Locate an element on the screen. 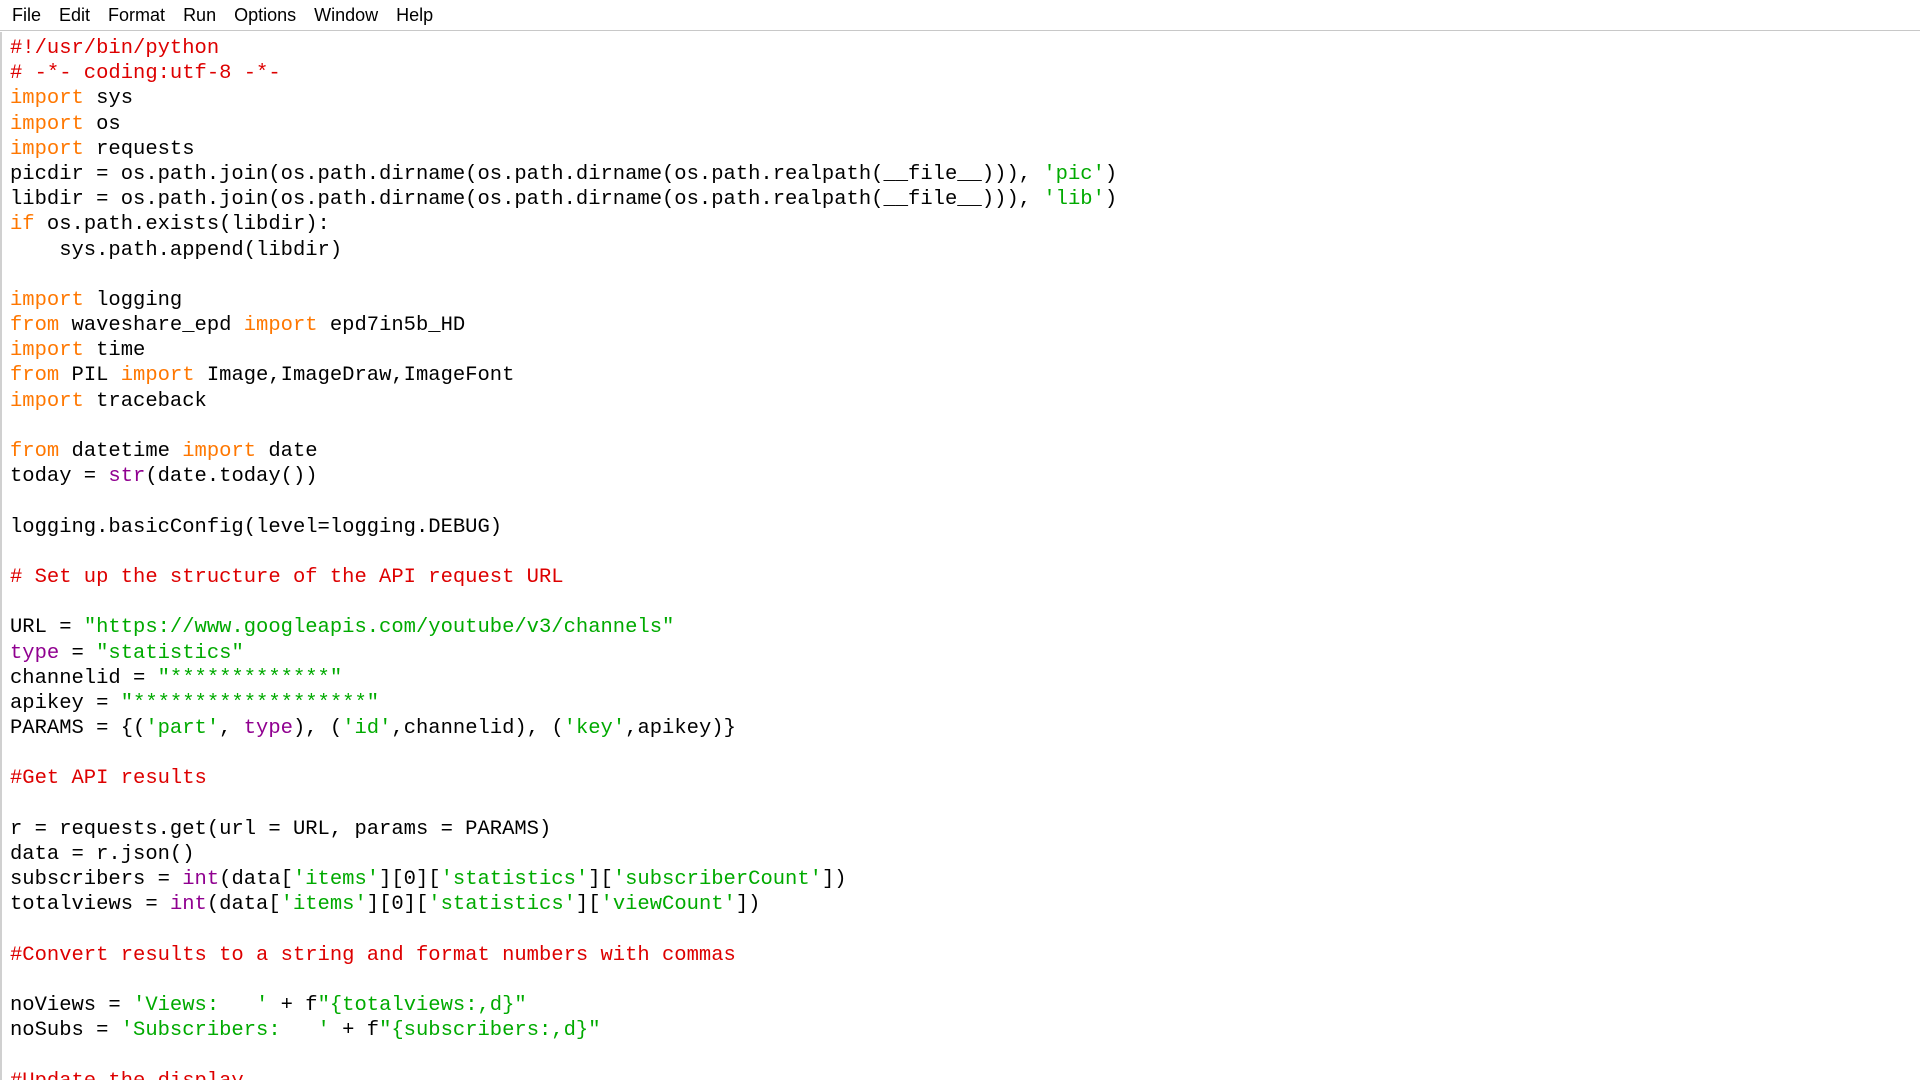  code-token: ,apikey)} is located at coordinates (680, 729).